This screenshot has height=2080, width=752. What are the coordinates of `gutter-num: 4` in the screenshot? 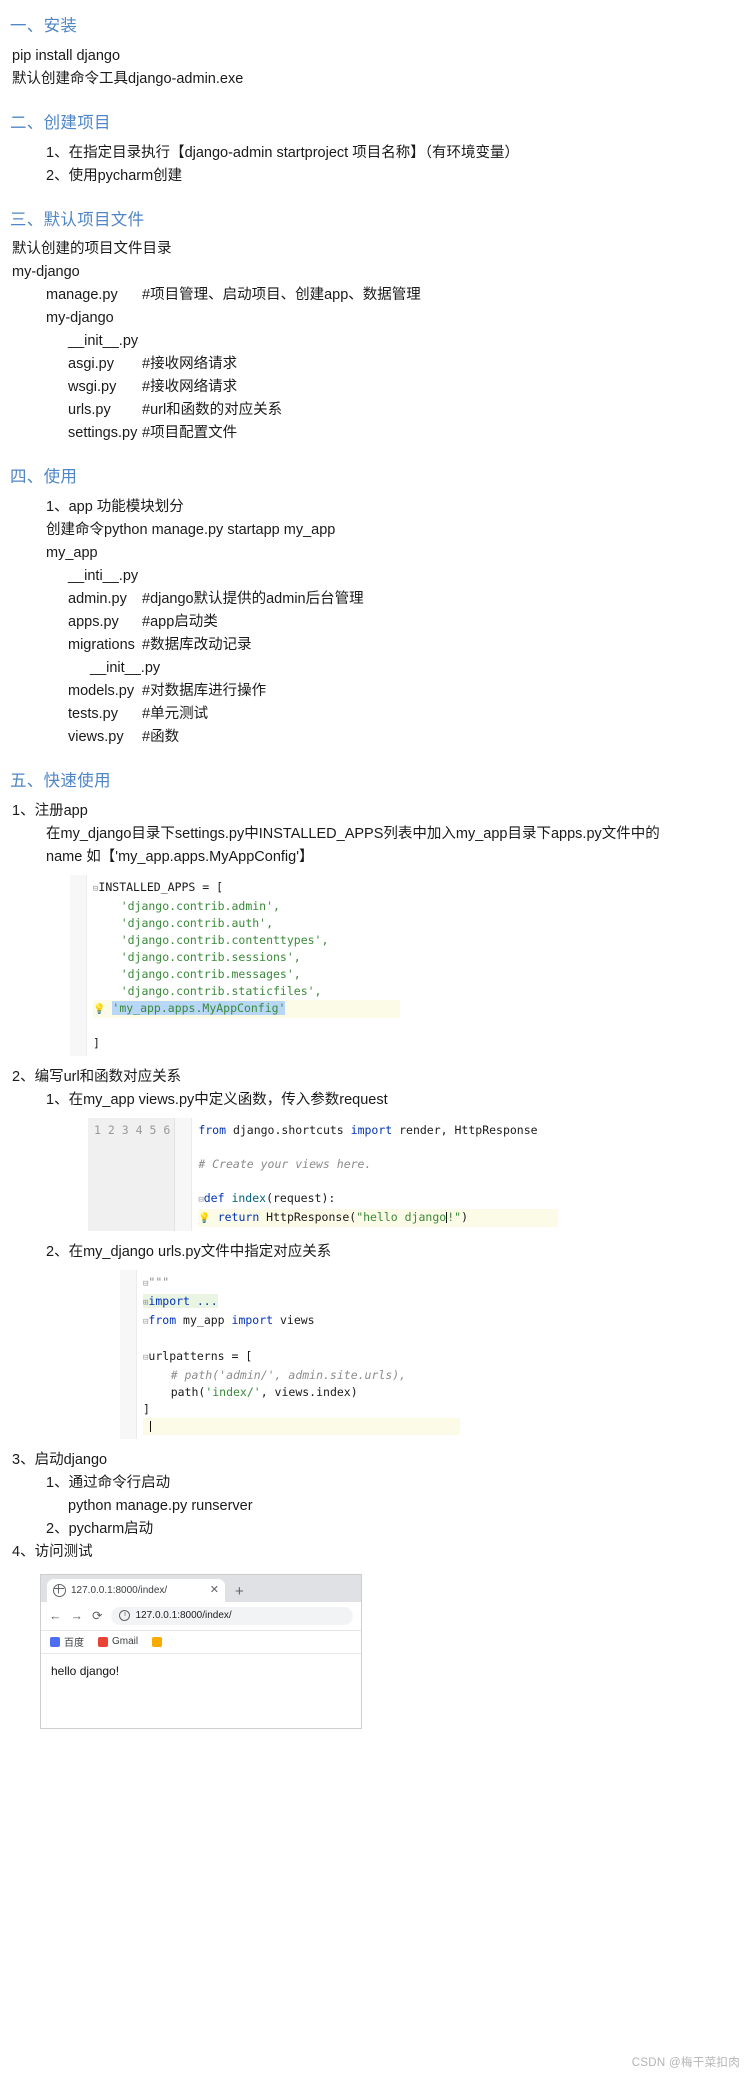 It's located at (139, 1129).